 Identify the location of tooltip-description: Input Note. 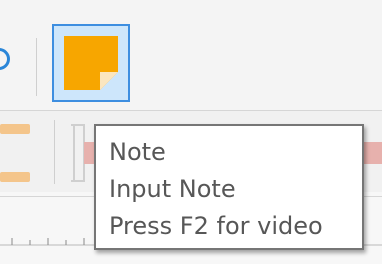
(172, 189).